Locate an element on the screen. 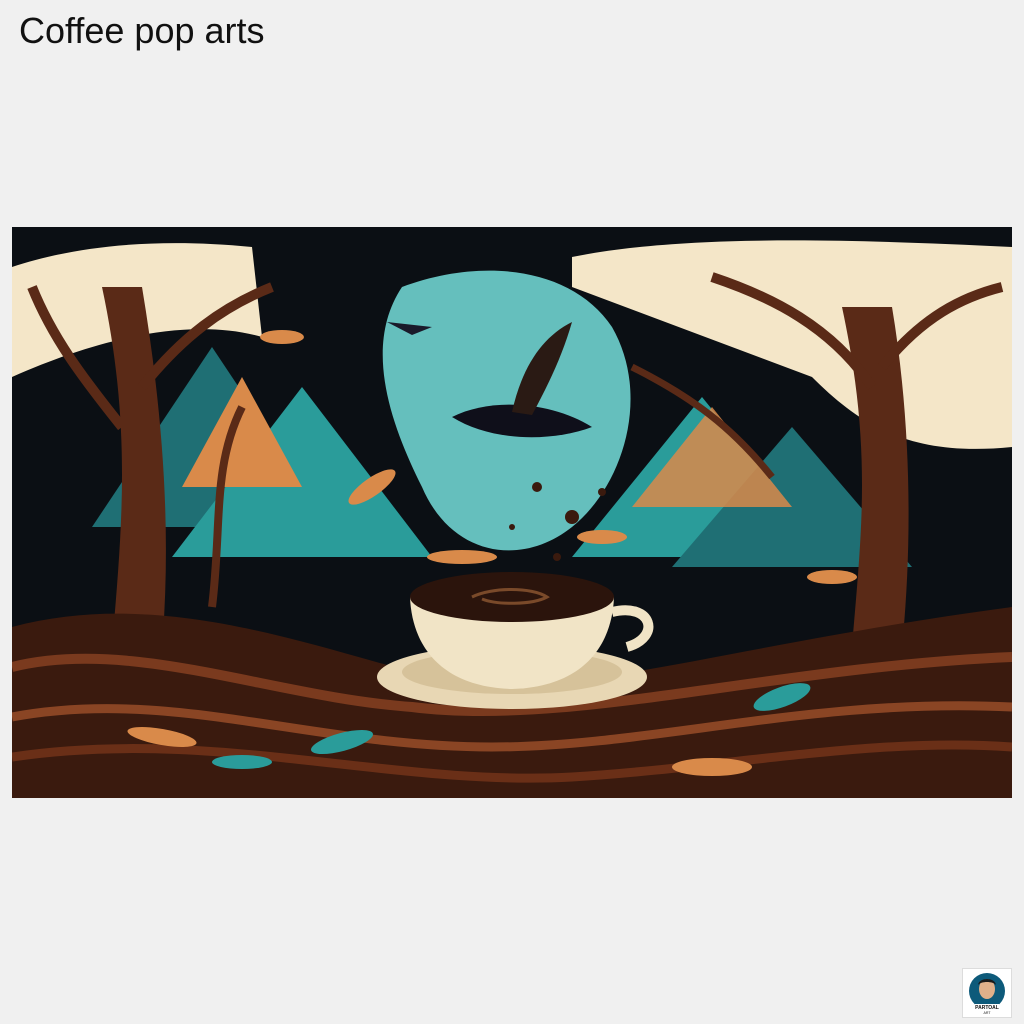 The width and height of the screenshot is (1024, 1024). svg-text: ART is located at coordinates (988, 1013).